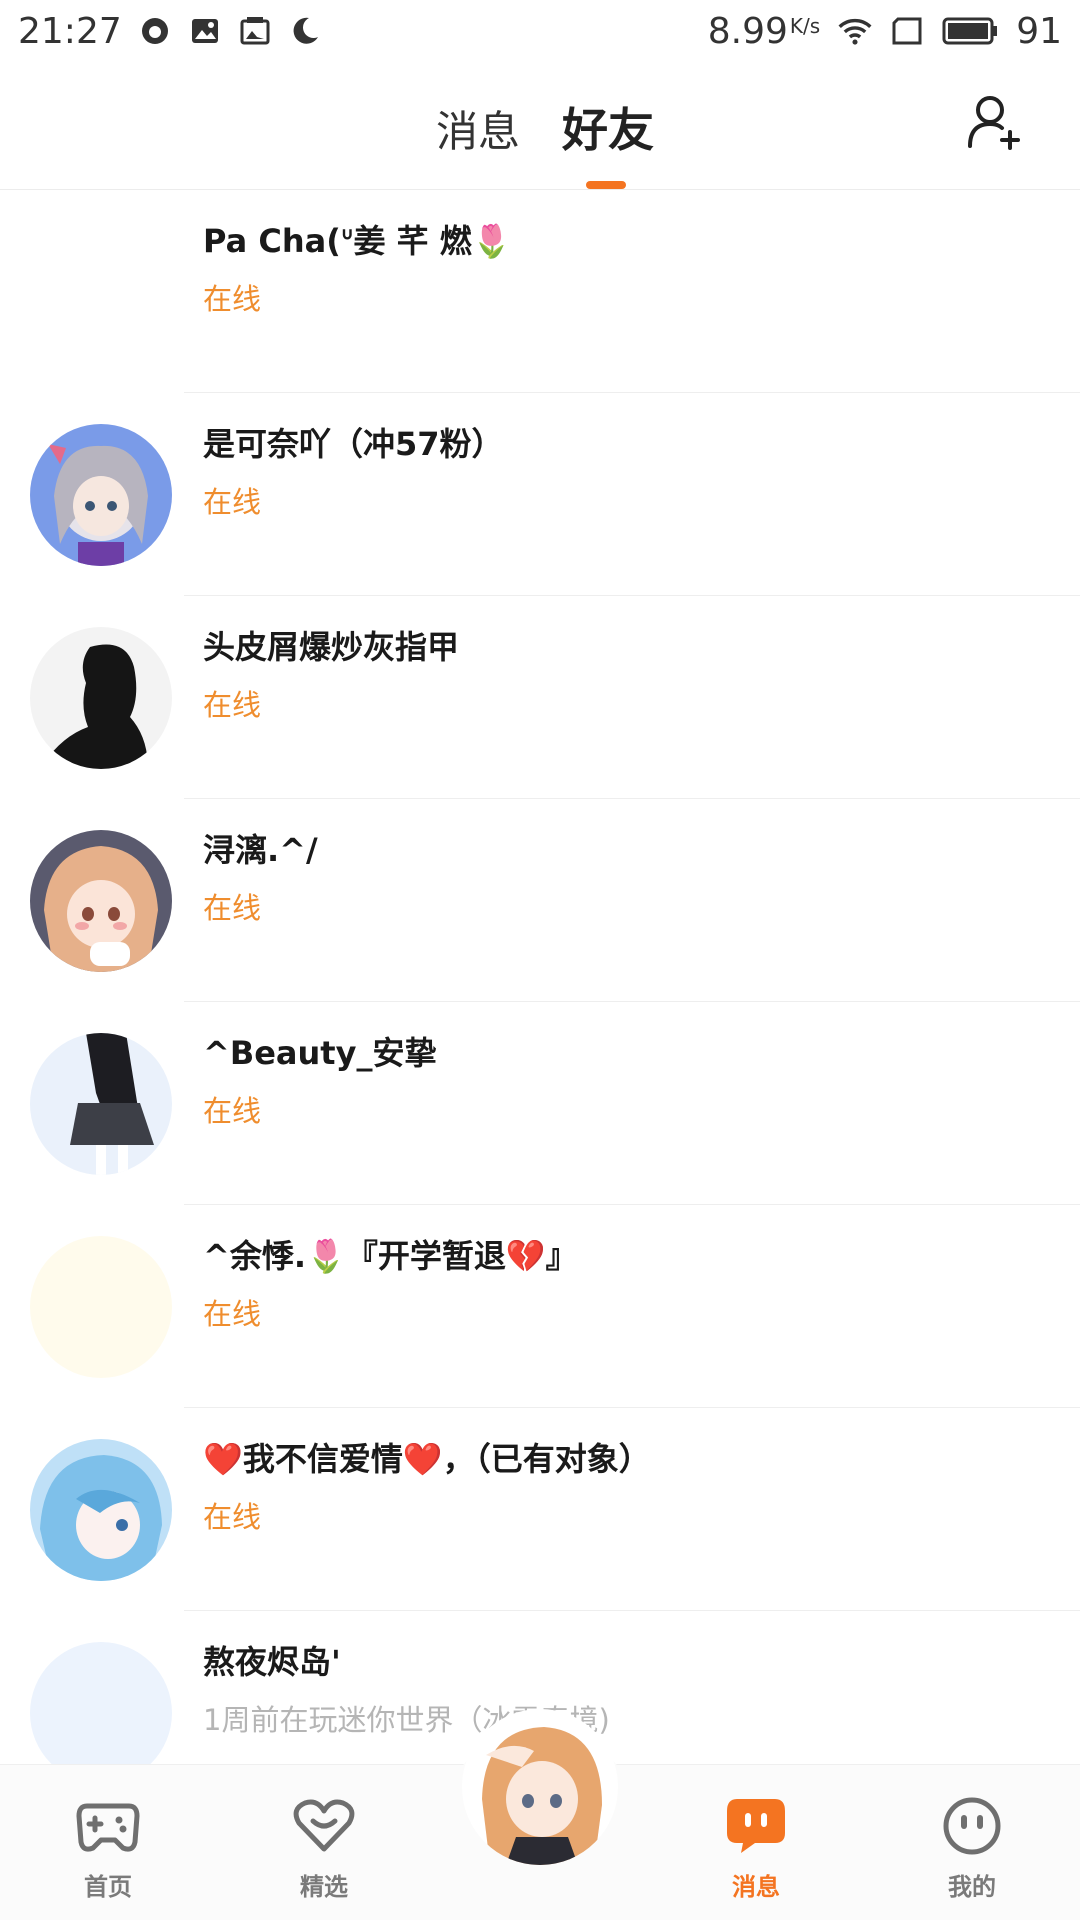  What do you see at coordinates (272, 1662) in the screenshot?
I see `friend-name: 熬夜烬岛'` at bounding box center [272, 1662].